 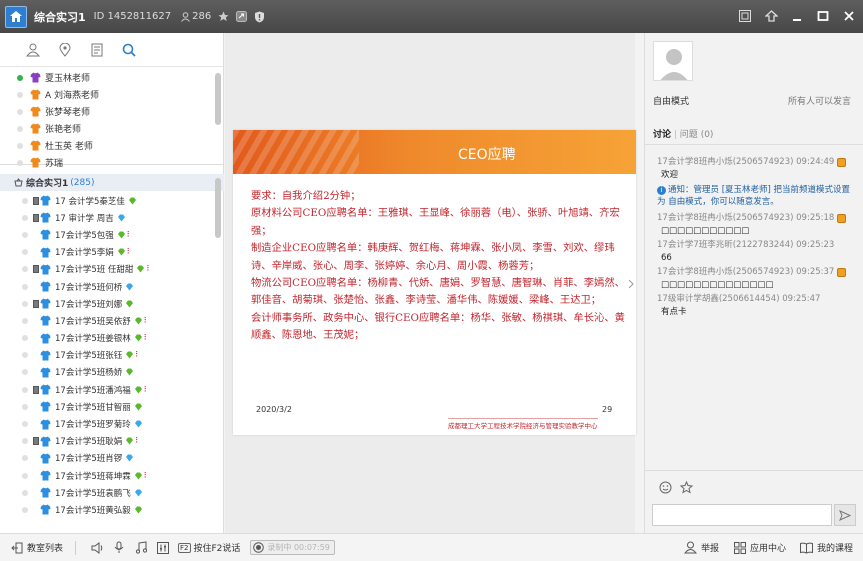 What do you see at coordinates (141, 548) in the screenshot?
I see `music-icon` at bounding box center [141, 548].